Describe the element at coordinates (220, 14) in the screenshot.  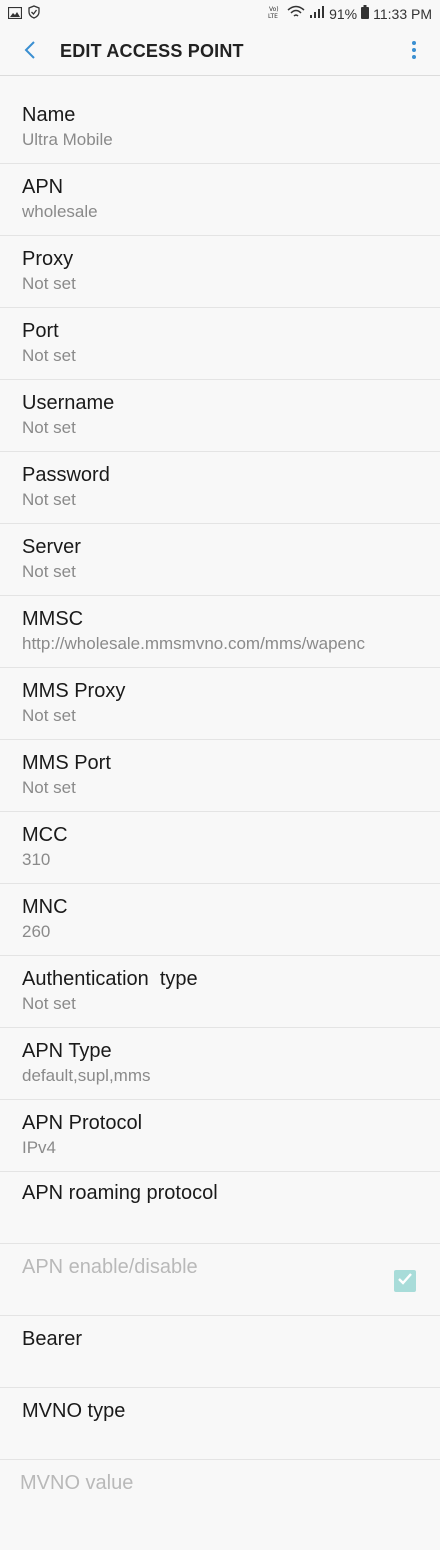
I see `status-bar: Vo) LTE 91% 11:33 PM` at that location.